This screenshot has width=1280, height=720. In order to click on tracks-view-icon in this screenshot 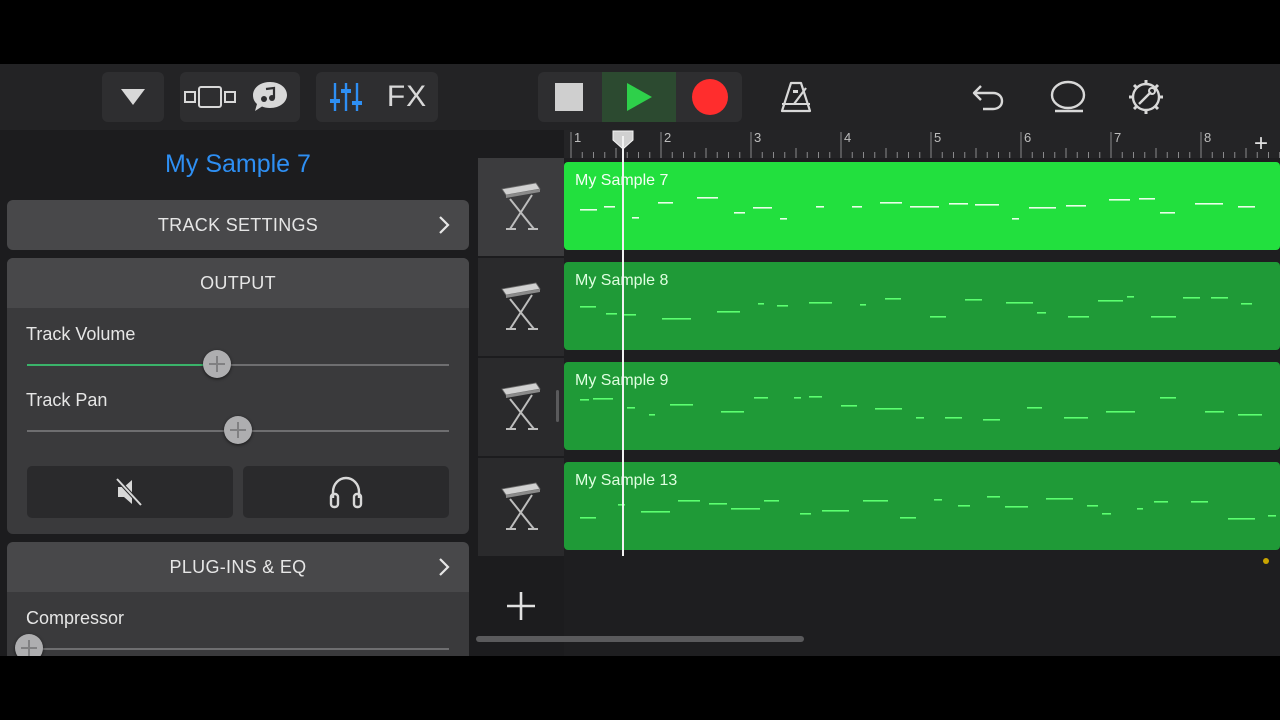, I will do `click(210, 97)`.